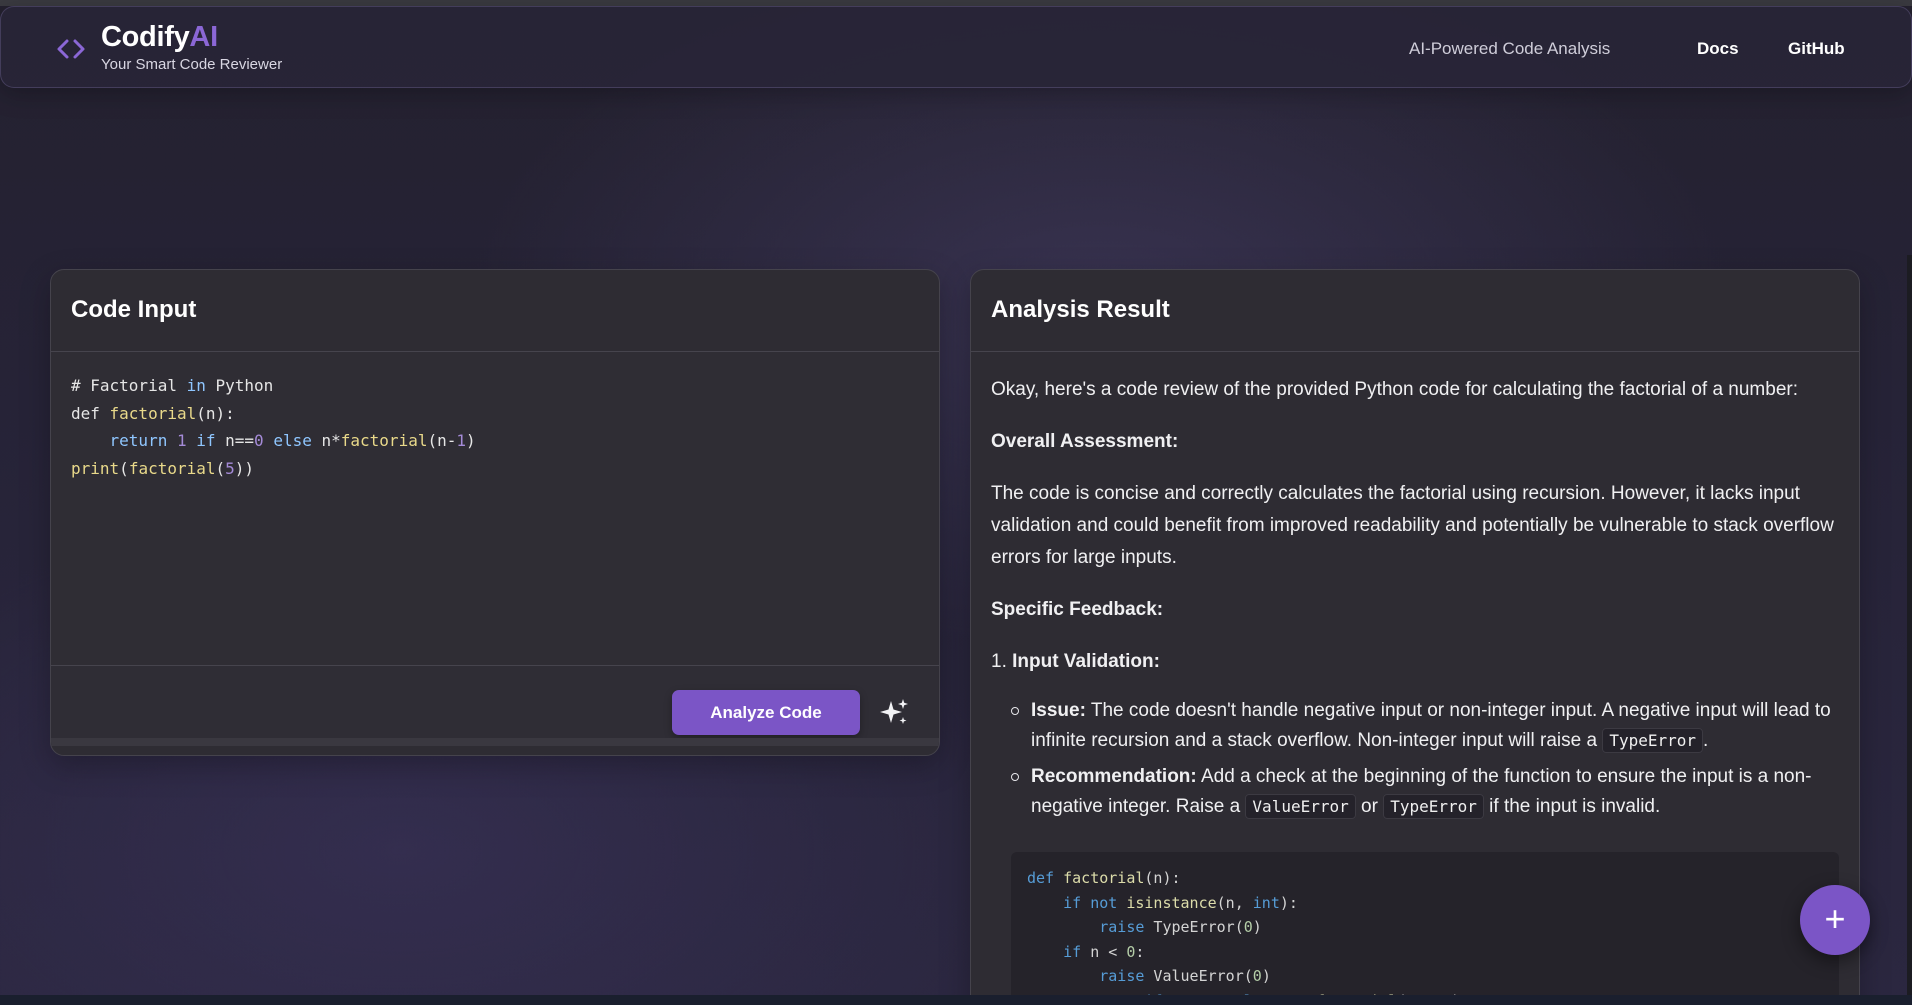 The width and height of the screenshot is (1912, 1005). Describe the element at coordinates (495, 706) in the screenshot. I see `code-input-footer: Analyze Code` at that location.